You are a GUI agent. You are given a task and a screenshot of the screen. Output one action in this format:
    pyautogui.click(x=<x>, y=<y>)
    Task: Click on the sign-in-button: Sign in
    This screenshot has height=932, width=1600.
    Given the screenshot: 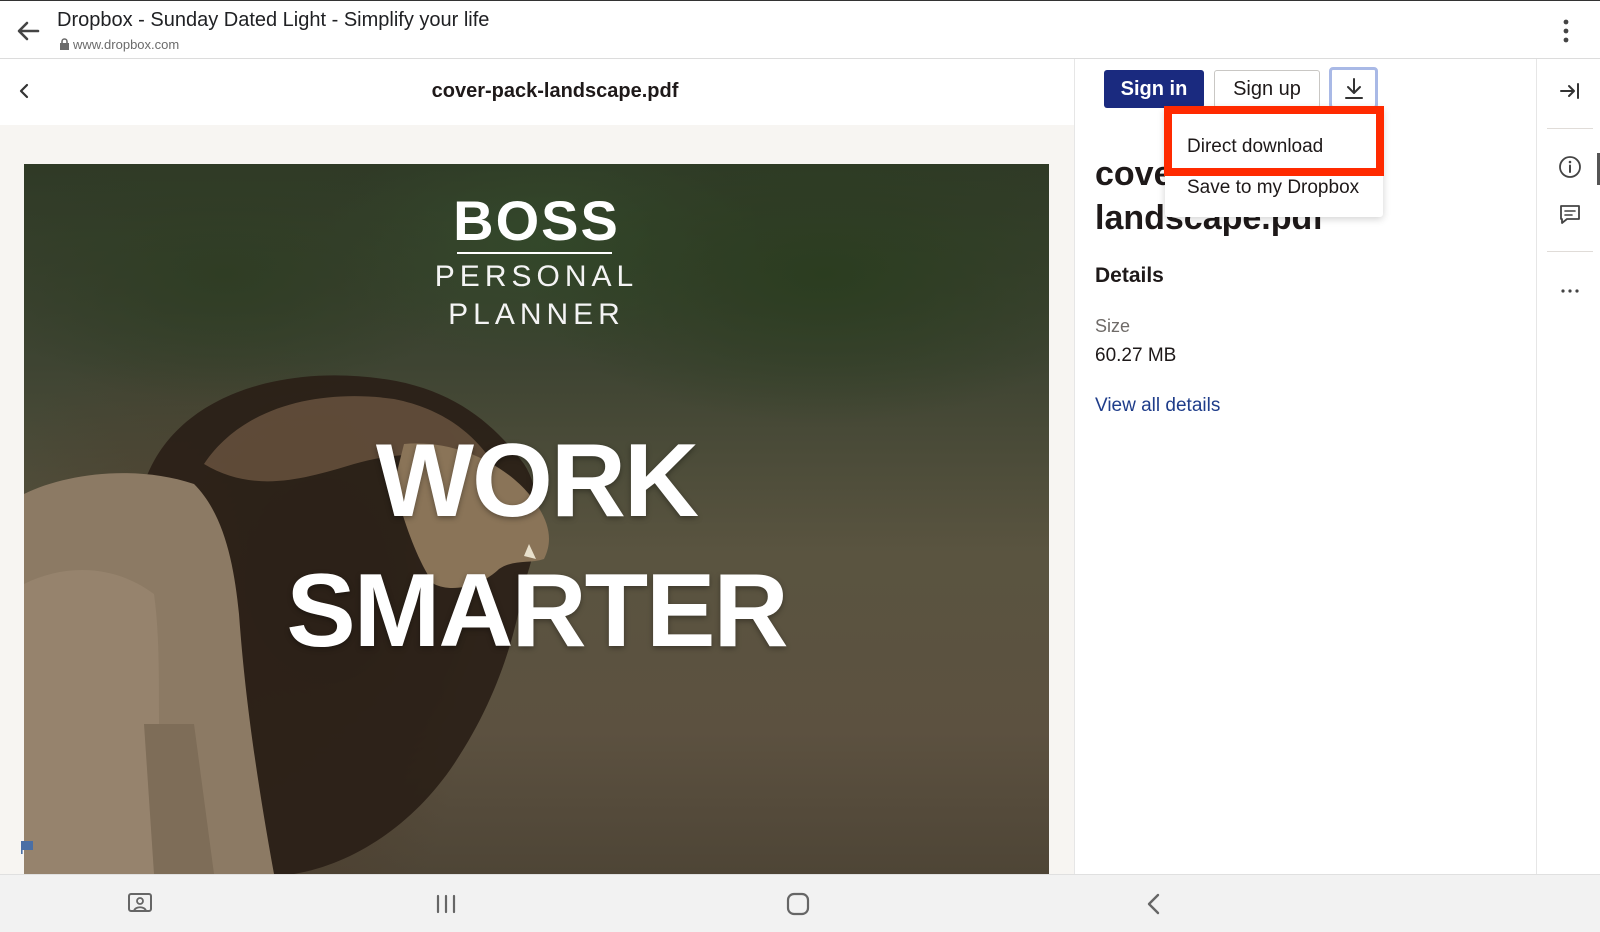 What is the action you would take?
    pyautogui.click(x=1154, y=89)
    